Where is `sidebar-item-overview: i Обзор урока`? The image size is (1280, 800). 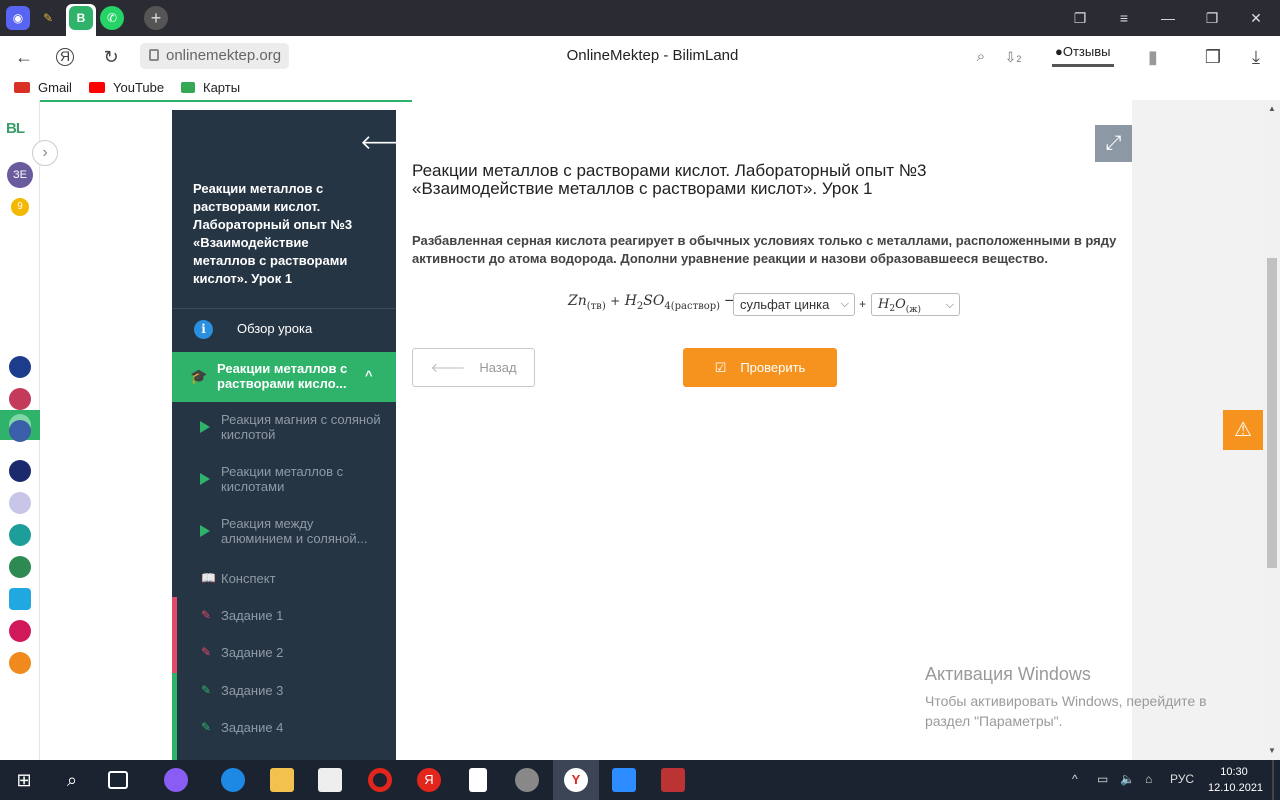
sidebar-item-overview: i Обзор урока is located at coordinates (284, 330).